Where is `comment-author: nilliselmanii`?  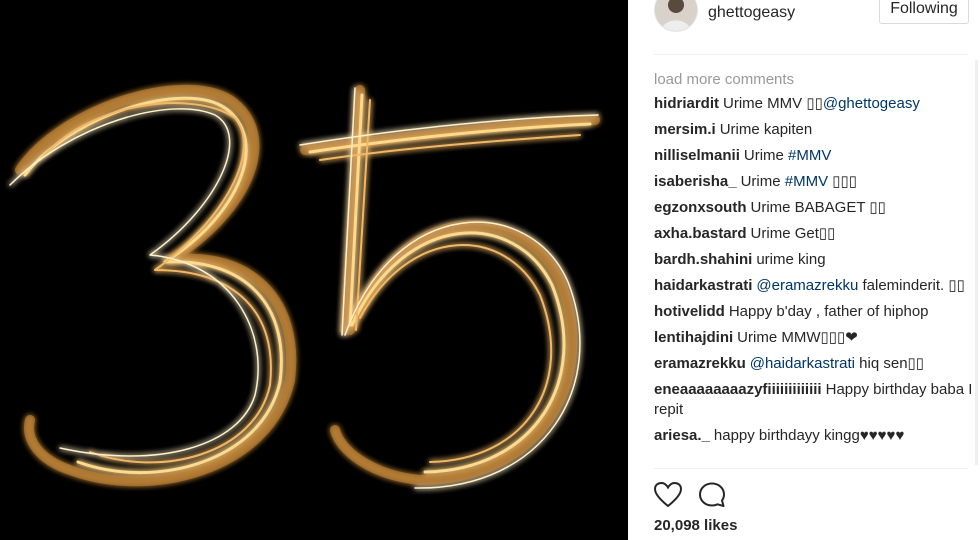
comment-author: nilliselmanii is located at coordinates (697, 155).